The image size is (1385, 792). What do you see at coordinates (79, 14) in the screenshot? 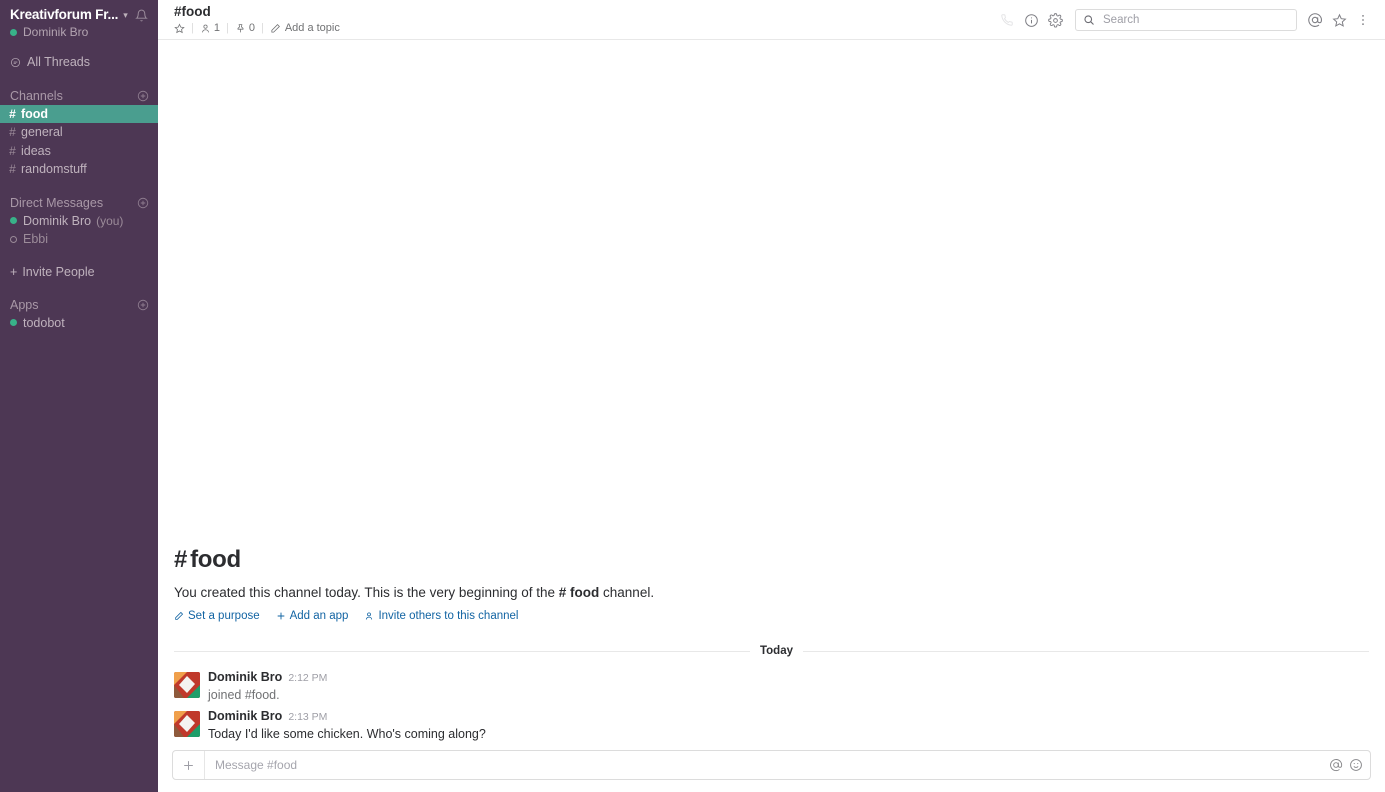
I see `workspace-title-row: Kreativforum Fr... ▾` at bounding box center [79, 14].